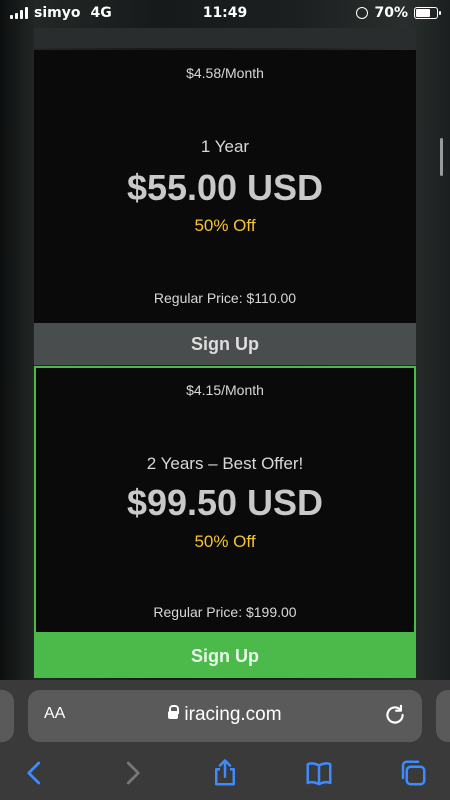  What do you see at coordinates (225, 390) in the screenshot?
I see `monthly-price: $4.15/Month` at bounding box center [225, 390].